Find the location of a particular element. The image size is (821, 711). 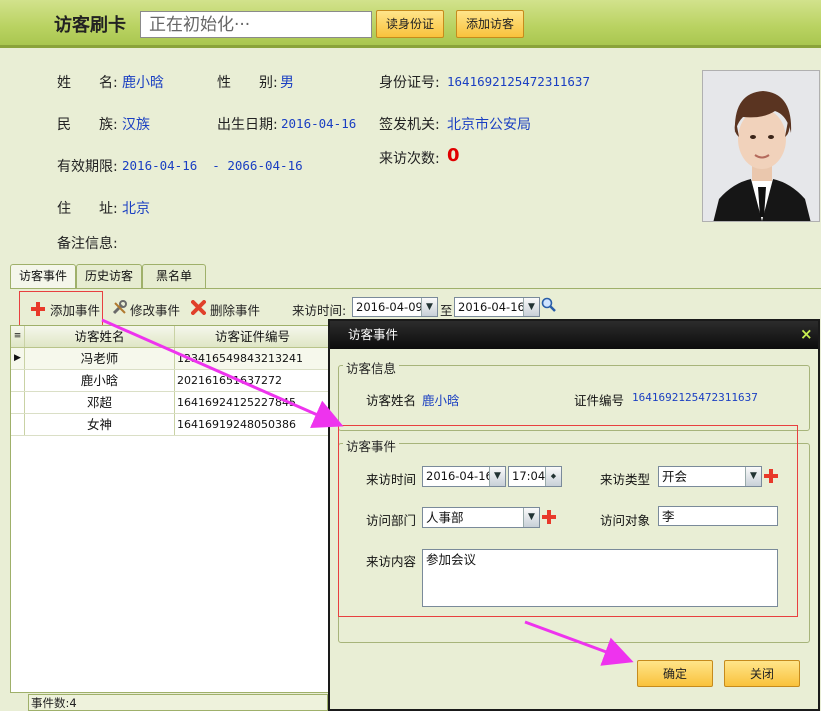

arrow-to-event-group is located at coordinates (222, 373).